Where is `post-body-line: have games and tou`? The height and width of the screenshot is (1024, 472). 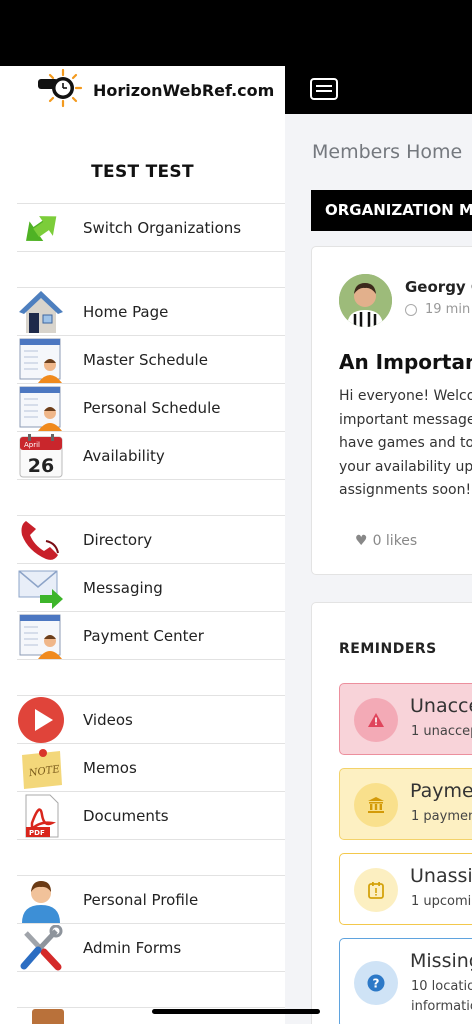 post-body-line: have games and tou is located at coordinates (405, 443).